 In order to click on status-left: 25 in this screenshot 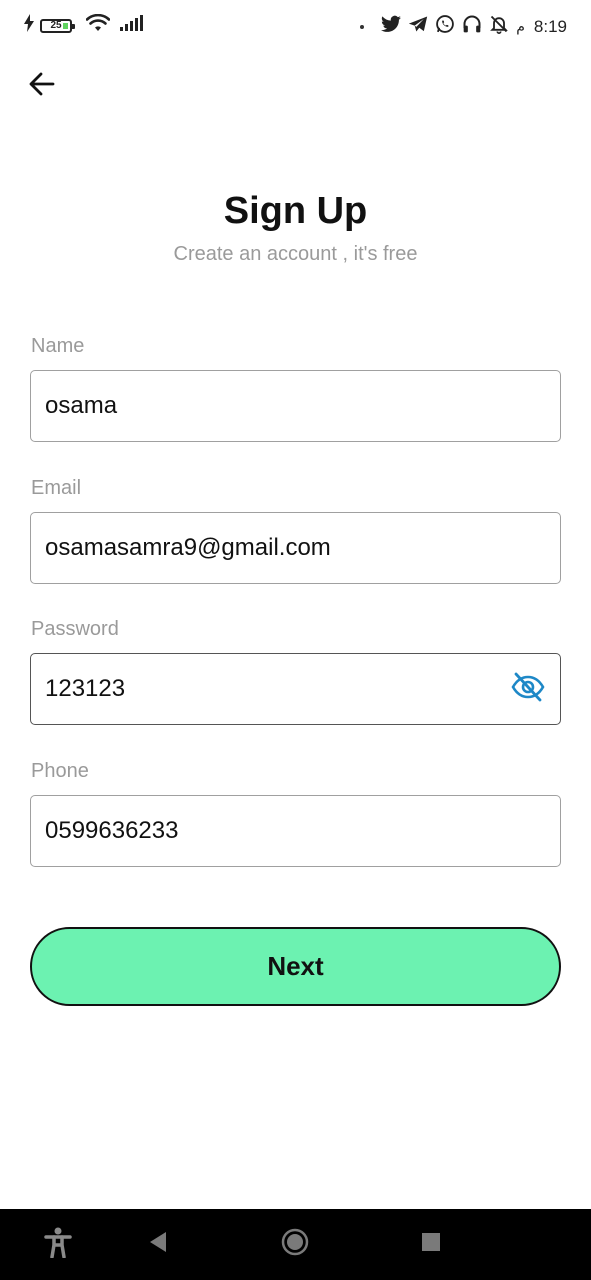, I will do `click(85, 25)`.